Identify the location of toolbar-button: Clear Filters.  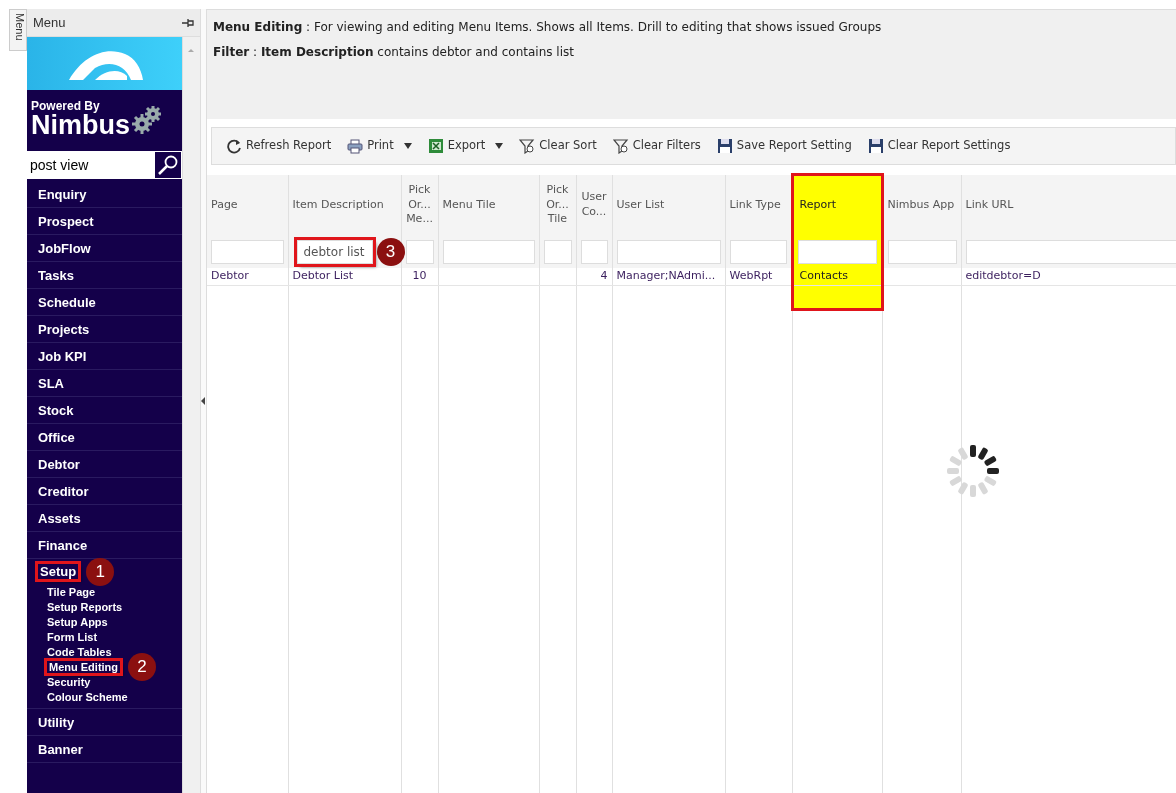
(656, 146).